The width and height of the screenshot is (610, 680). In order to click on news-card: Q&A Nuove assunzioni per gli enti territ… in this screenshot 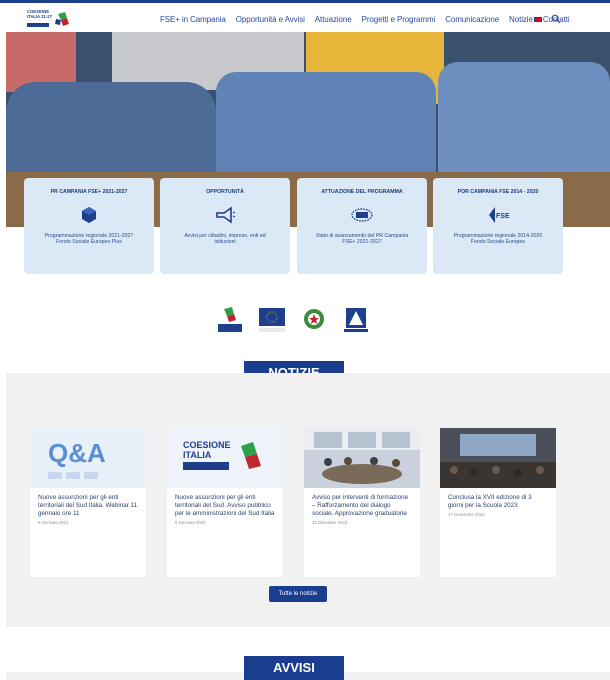, I will do `click(88, 502)`.